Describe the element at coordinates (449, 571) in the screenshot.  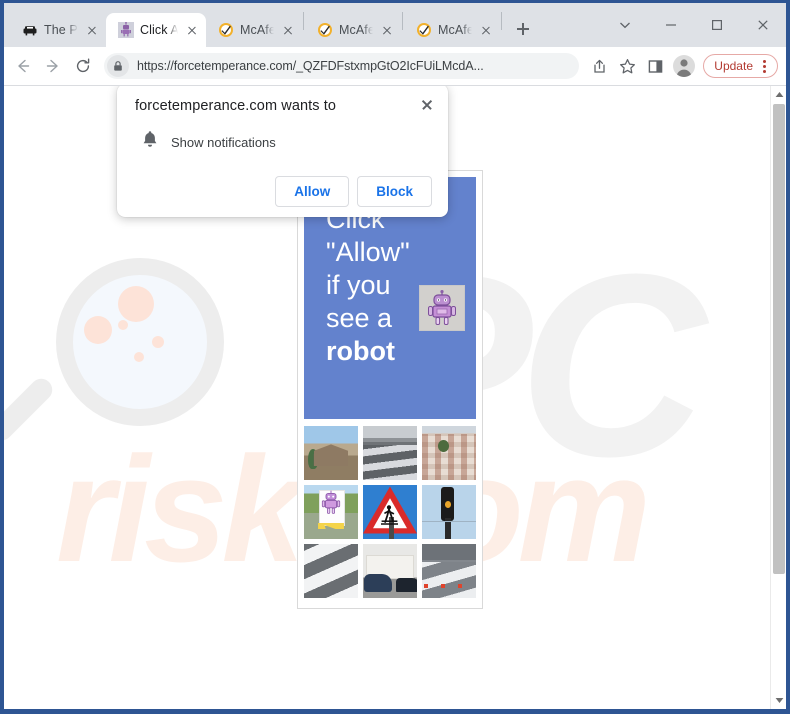
I see `captcha-tile-crosswalk-with-cones` at that location.